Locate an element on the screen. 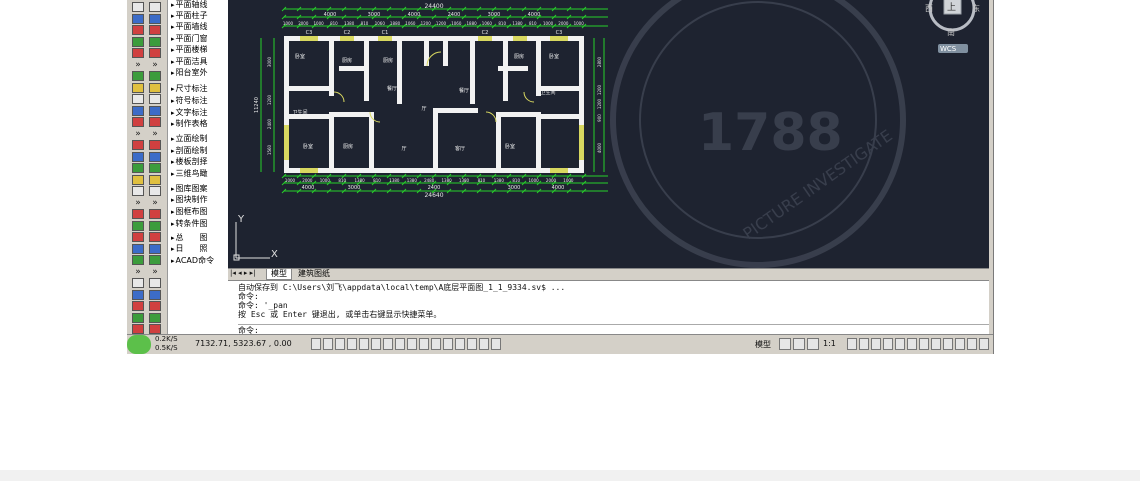  menu-item-1: 平面柱子 is located at coordinates (189, 16).